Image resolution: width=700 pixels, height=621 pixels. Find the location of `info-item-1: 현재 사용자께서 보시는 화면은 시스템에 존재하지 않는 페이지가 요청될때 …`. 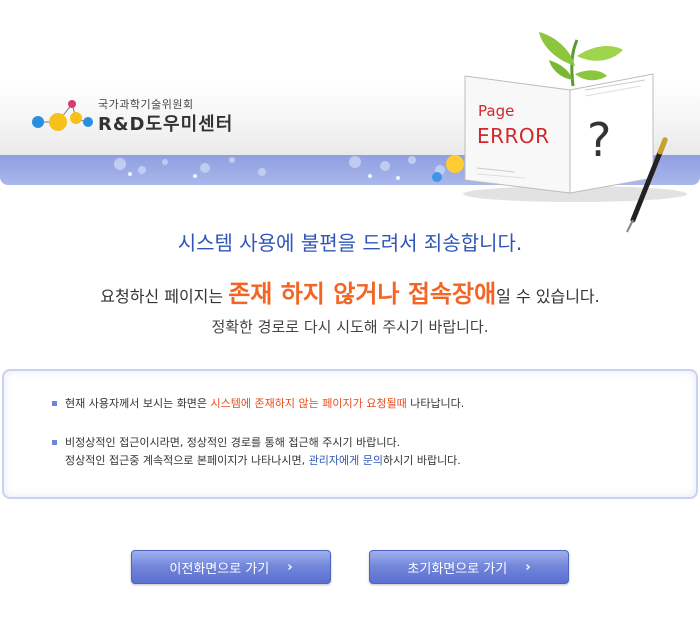

info-item-1: 현재 사용자께서 보시는 화면은 시스템에 존재하지 않는 페이지가 요청될때 … is located at coordinates (258, 404).